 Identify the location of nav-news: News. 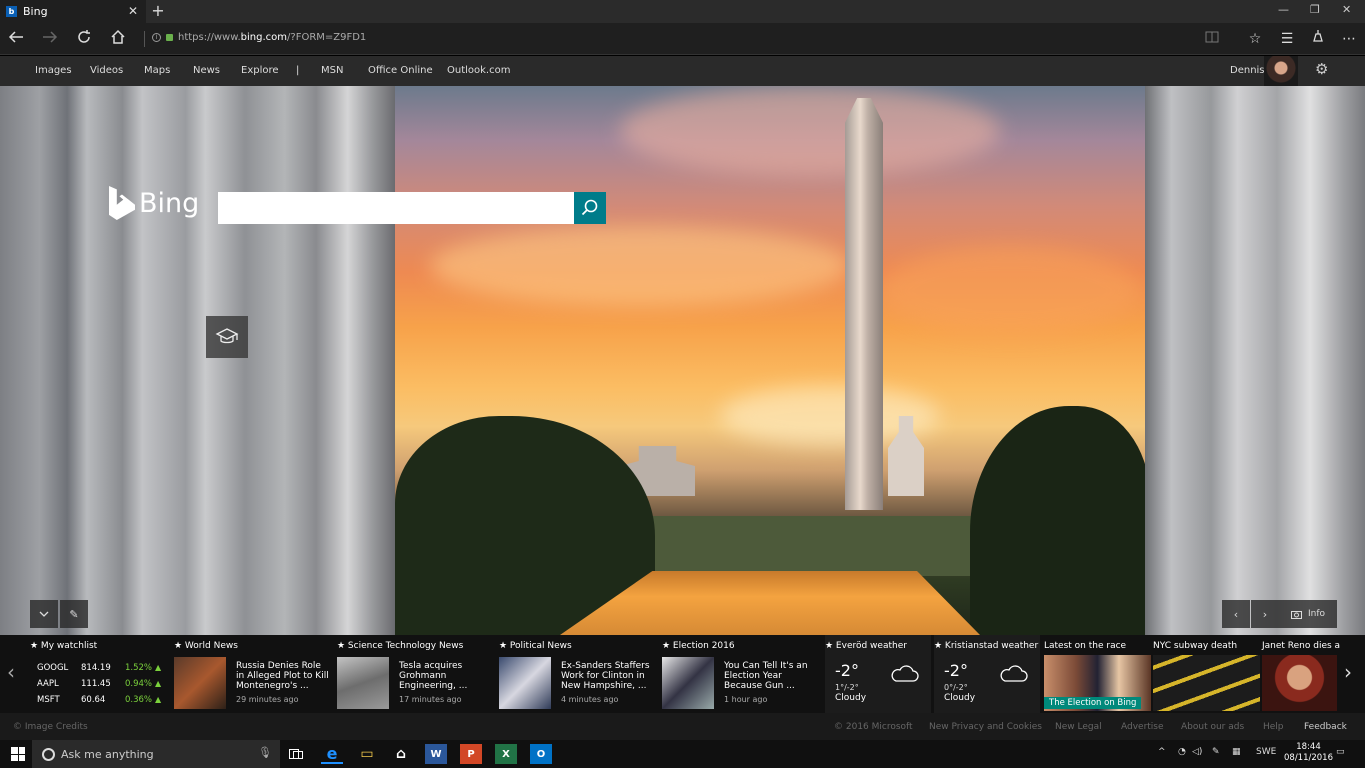
(206, 70).